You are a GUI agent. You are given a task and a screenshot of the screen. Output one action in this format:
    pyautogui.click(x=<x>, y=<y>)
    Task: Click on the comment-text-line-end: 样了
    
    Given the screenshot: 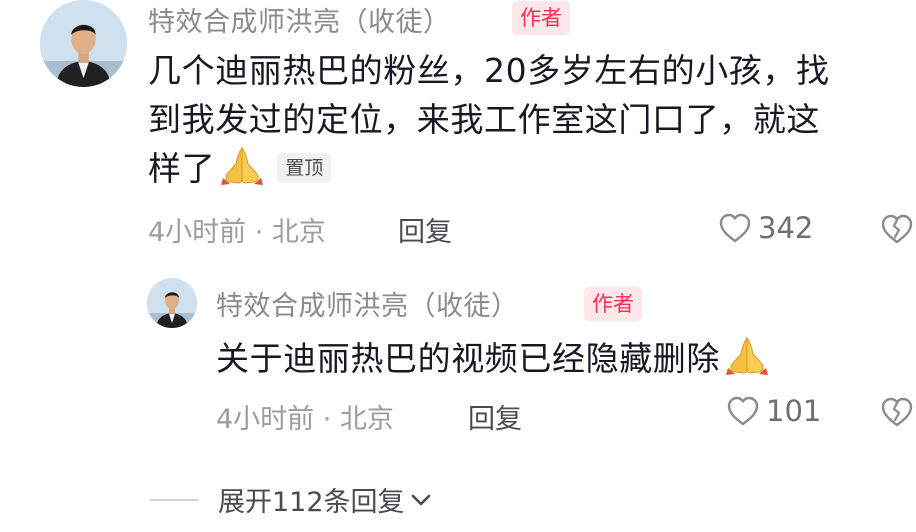 What is the action you would take?
    pyautogui.click(x=182, y=168)
    